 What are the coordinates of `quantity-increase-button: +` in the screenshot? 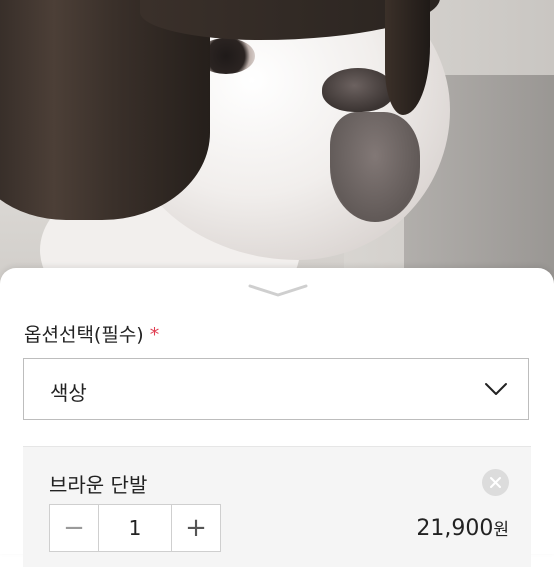 It's located at (195, 528).